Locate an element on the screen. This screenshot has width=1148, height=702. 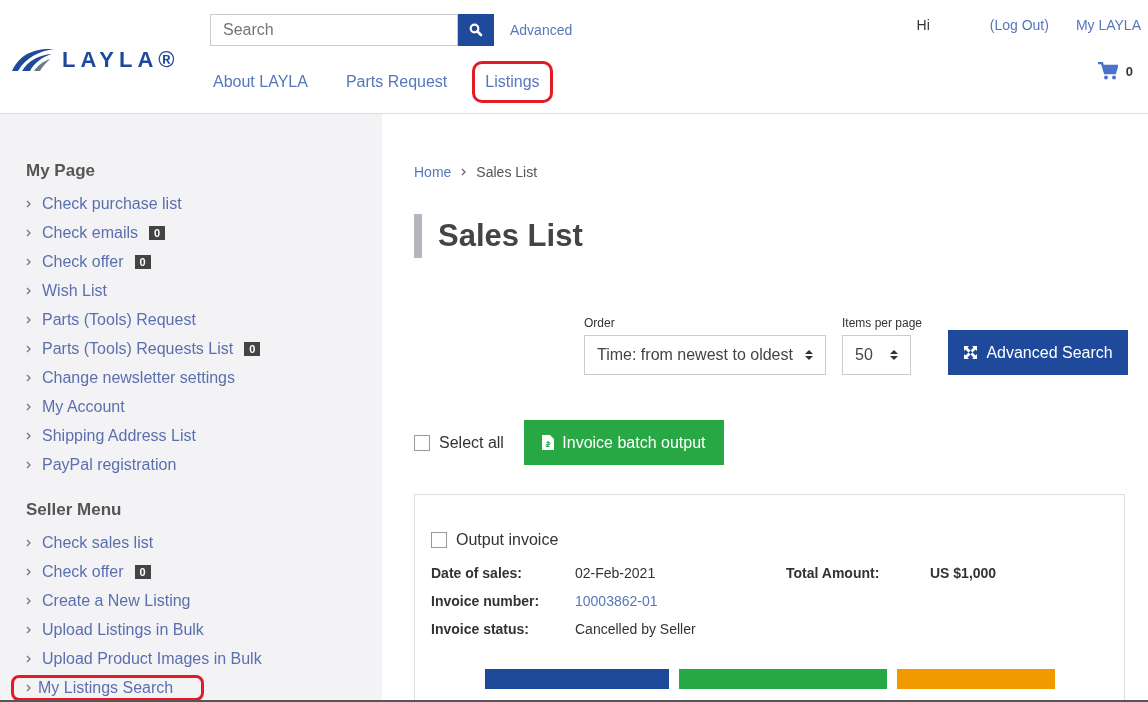
invoice-batch-output-button: Invoice batch output is located at coordinates (623, 442).